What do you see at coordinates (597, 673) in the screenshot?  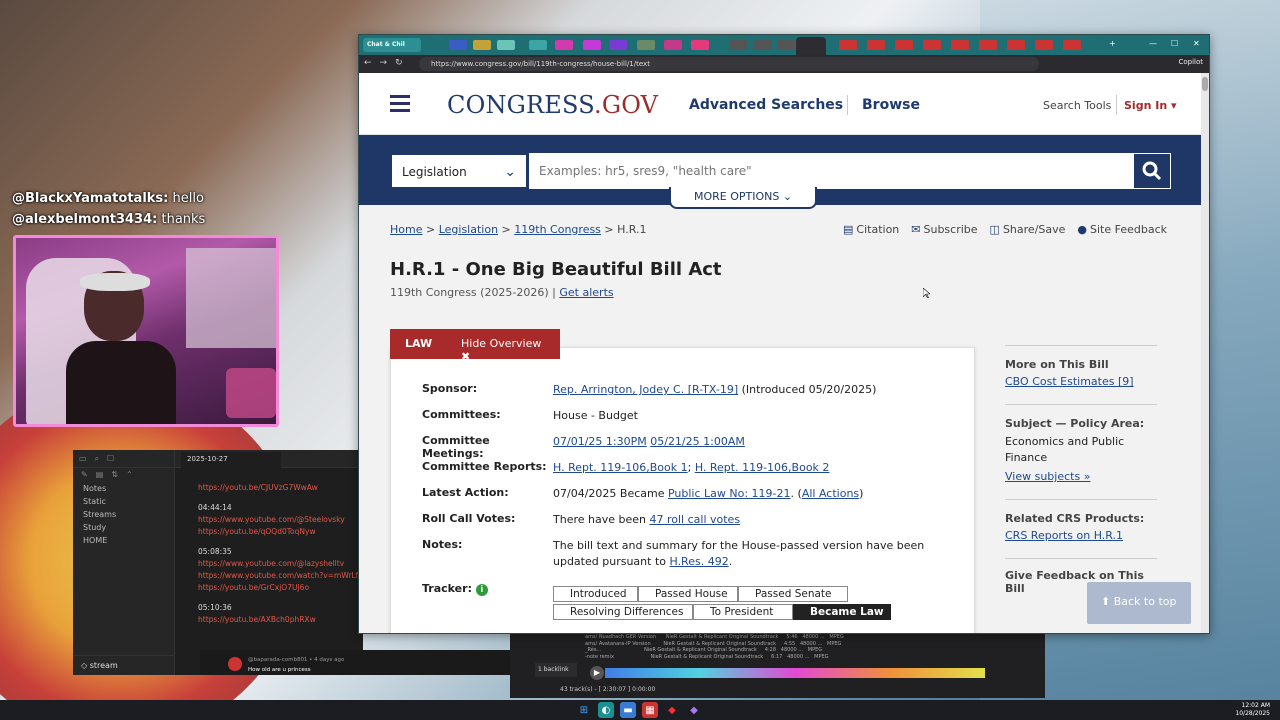 I see `play-icon: ▶` at bounding box center [597, 673].